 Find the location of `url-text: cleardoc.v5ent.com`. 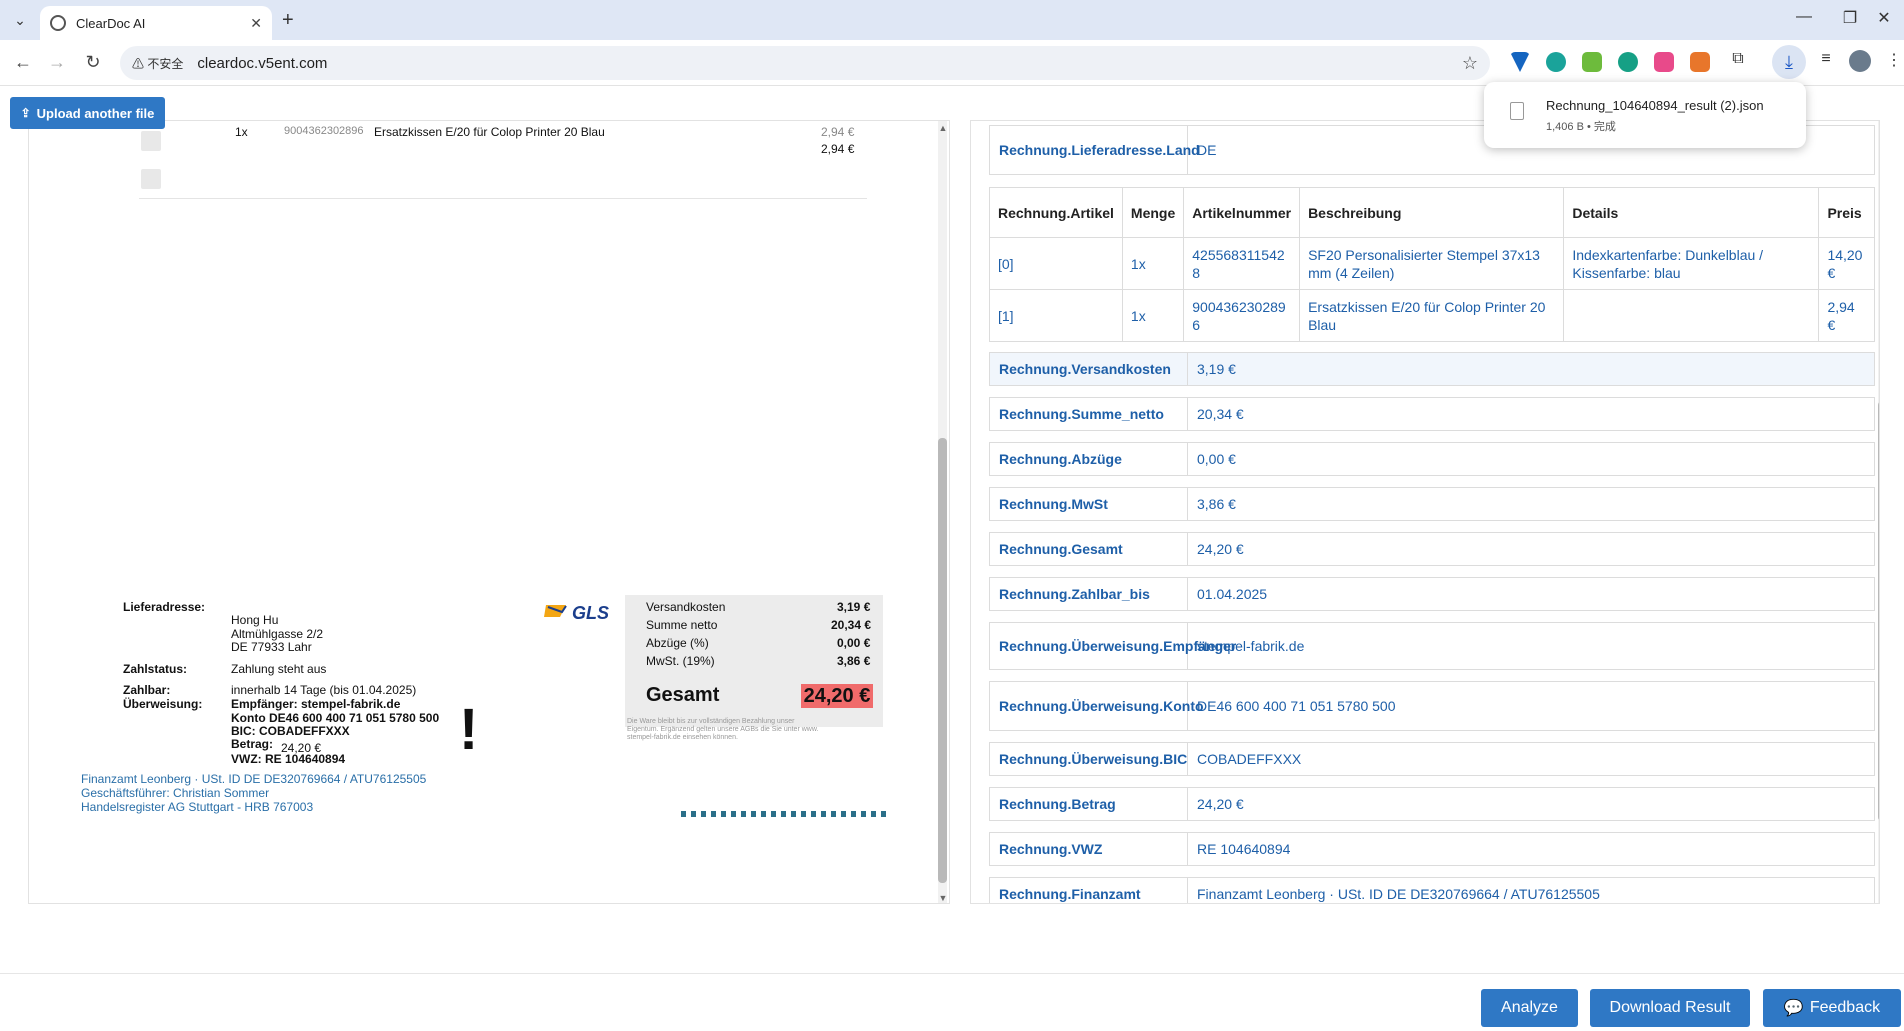

url-text: cleardoc.v5ent.com is located at coordinates (829, 63).